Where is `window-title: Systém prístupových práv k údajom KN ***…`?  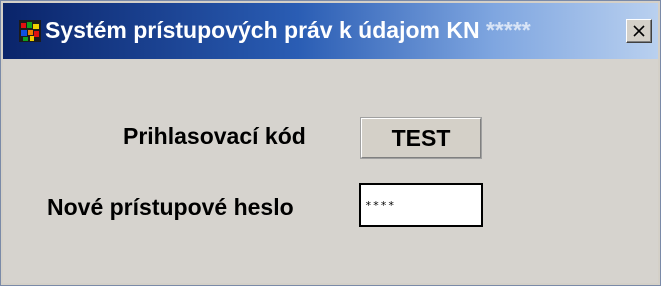
window-title: Systém prístupových práv k údajom KN ***… is located at coordinates (288, 30).